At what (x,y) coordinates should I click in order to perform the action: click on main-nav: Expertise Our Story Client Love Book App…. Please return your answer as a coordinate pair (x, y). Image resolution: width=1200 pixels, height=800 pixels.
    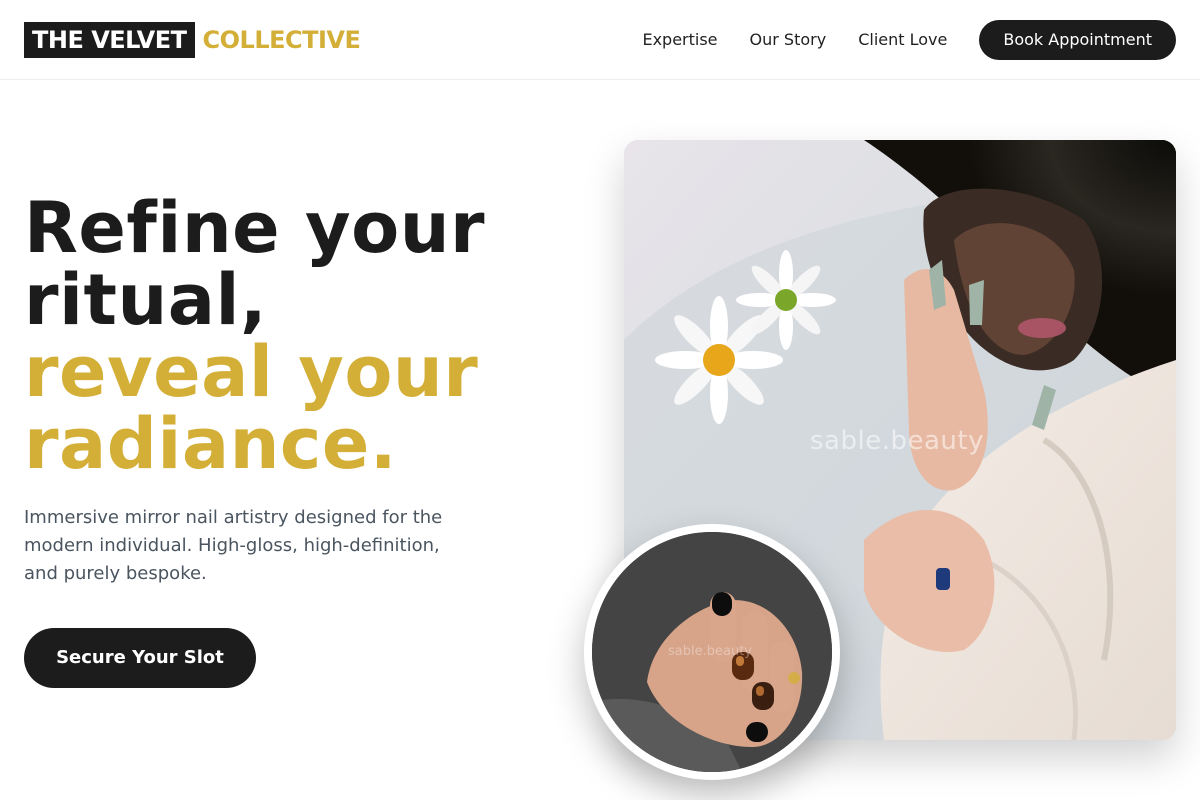
    Looking at the image, I should click on (909, 40).